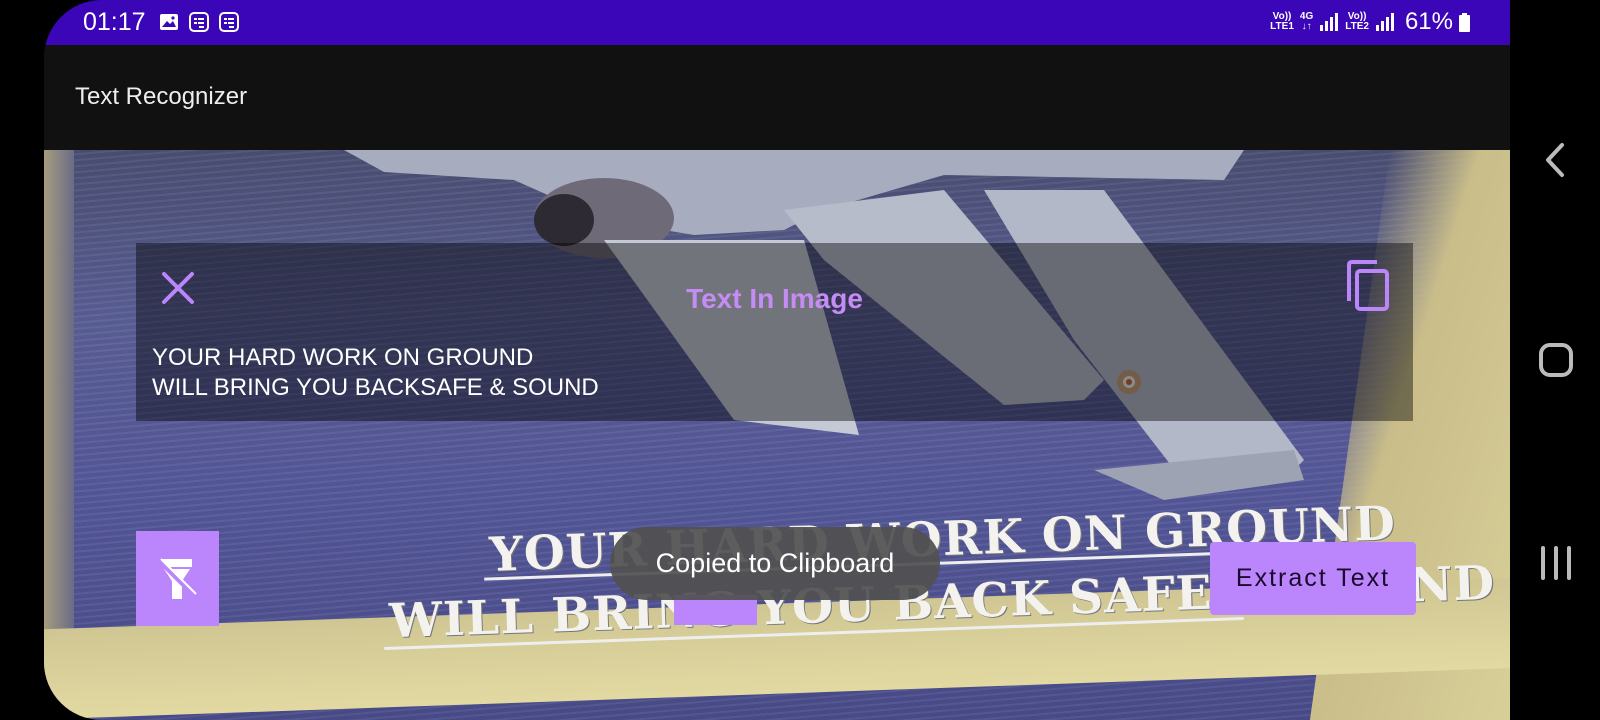  Describe the element at coordinates (775, 563) in the screenshot. I see `toast-message: Copied to Clipboard` at that location.